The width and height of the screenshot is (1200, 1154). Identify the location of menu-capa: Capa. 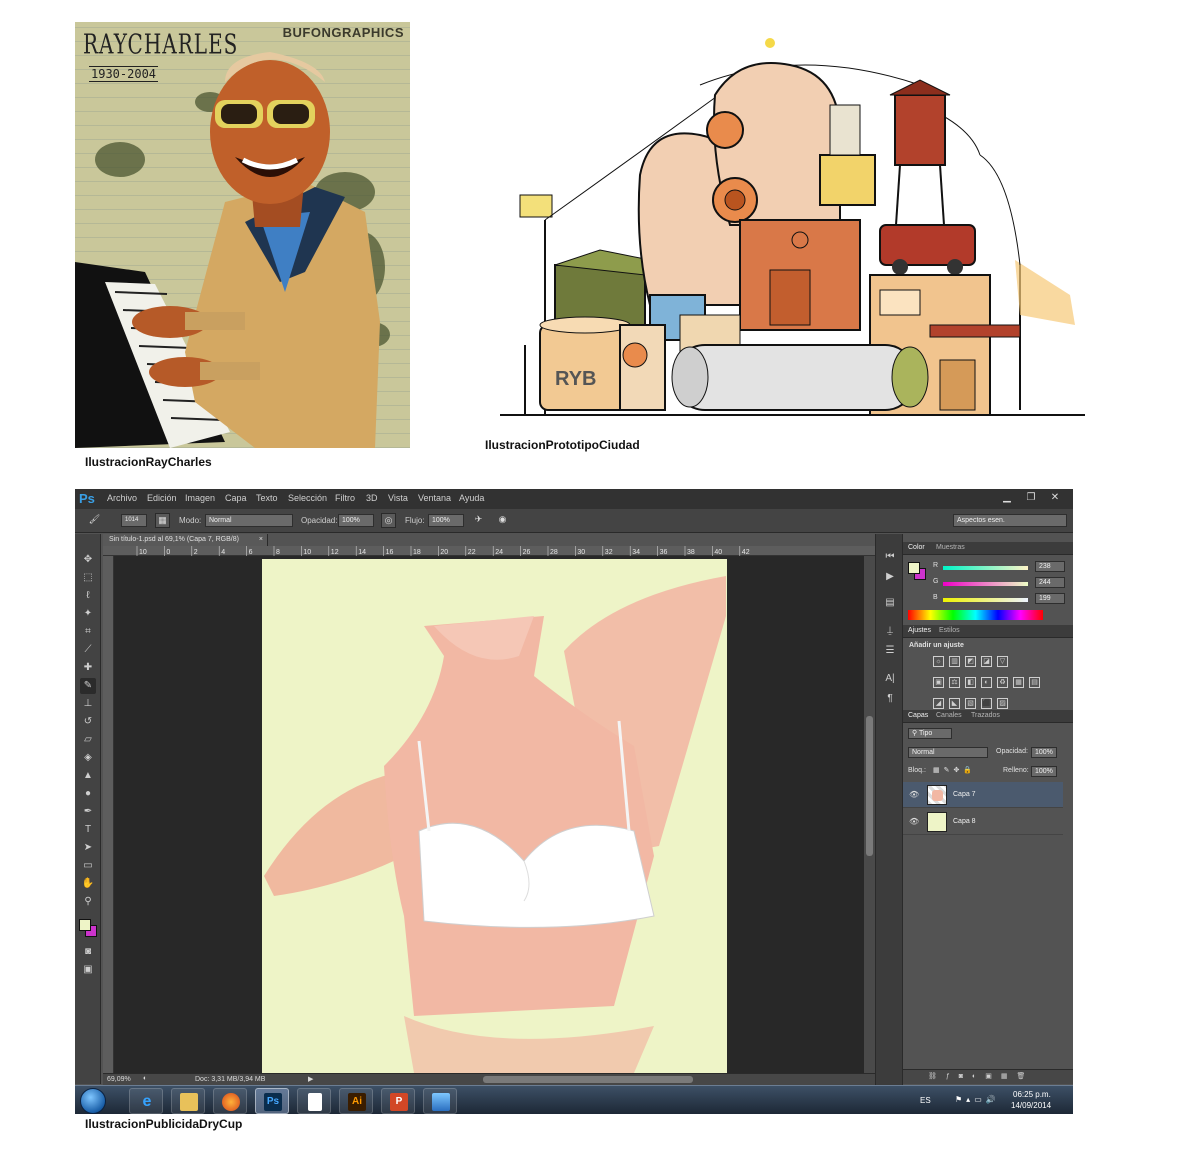
(236, 498).